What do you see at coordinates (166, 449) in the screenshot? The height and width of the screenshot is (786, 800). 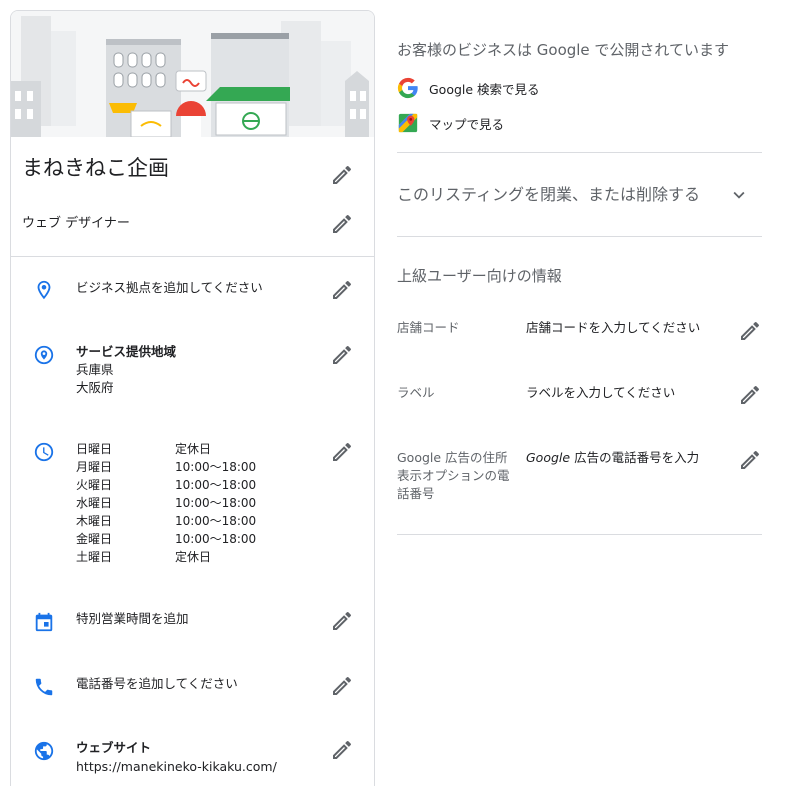 I see `hours-row: 日曜日 定休日` at bounding box center [166, 449].